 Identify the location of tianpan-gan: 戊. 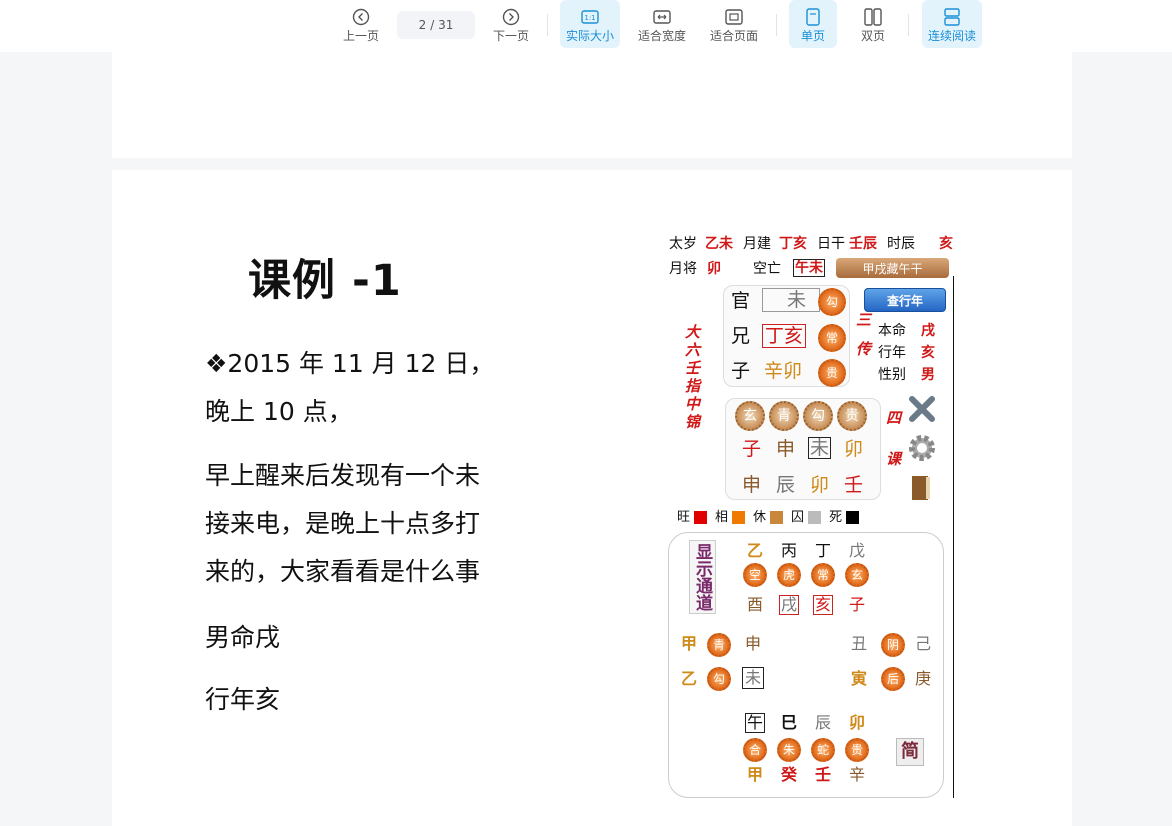
(857, 550).